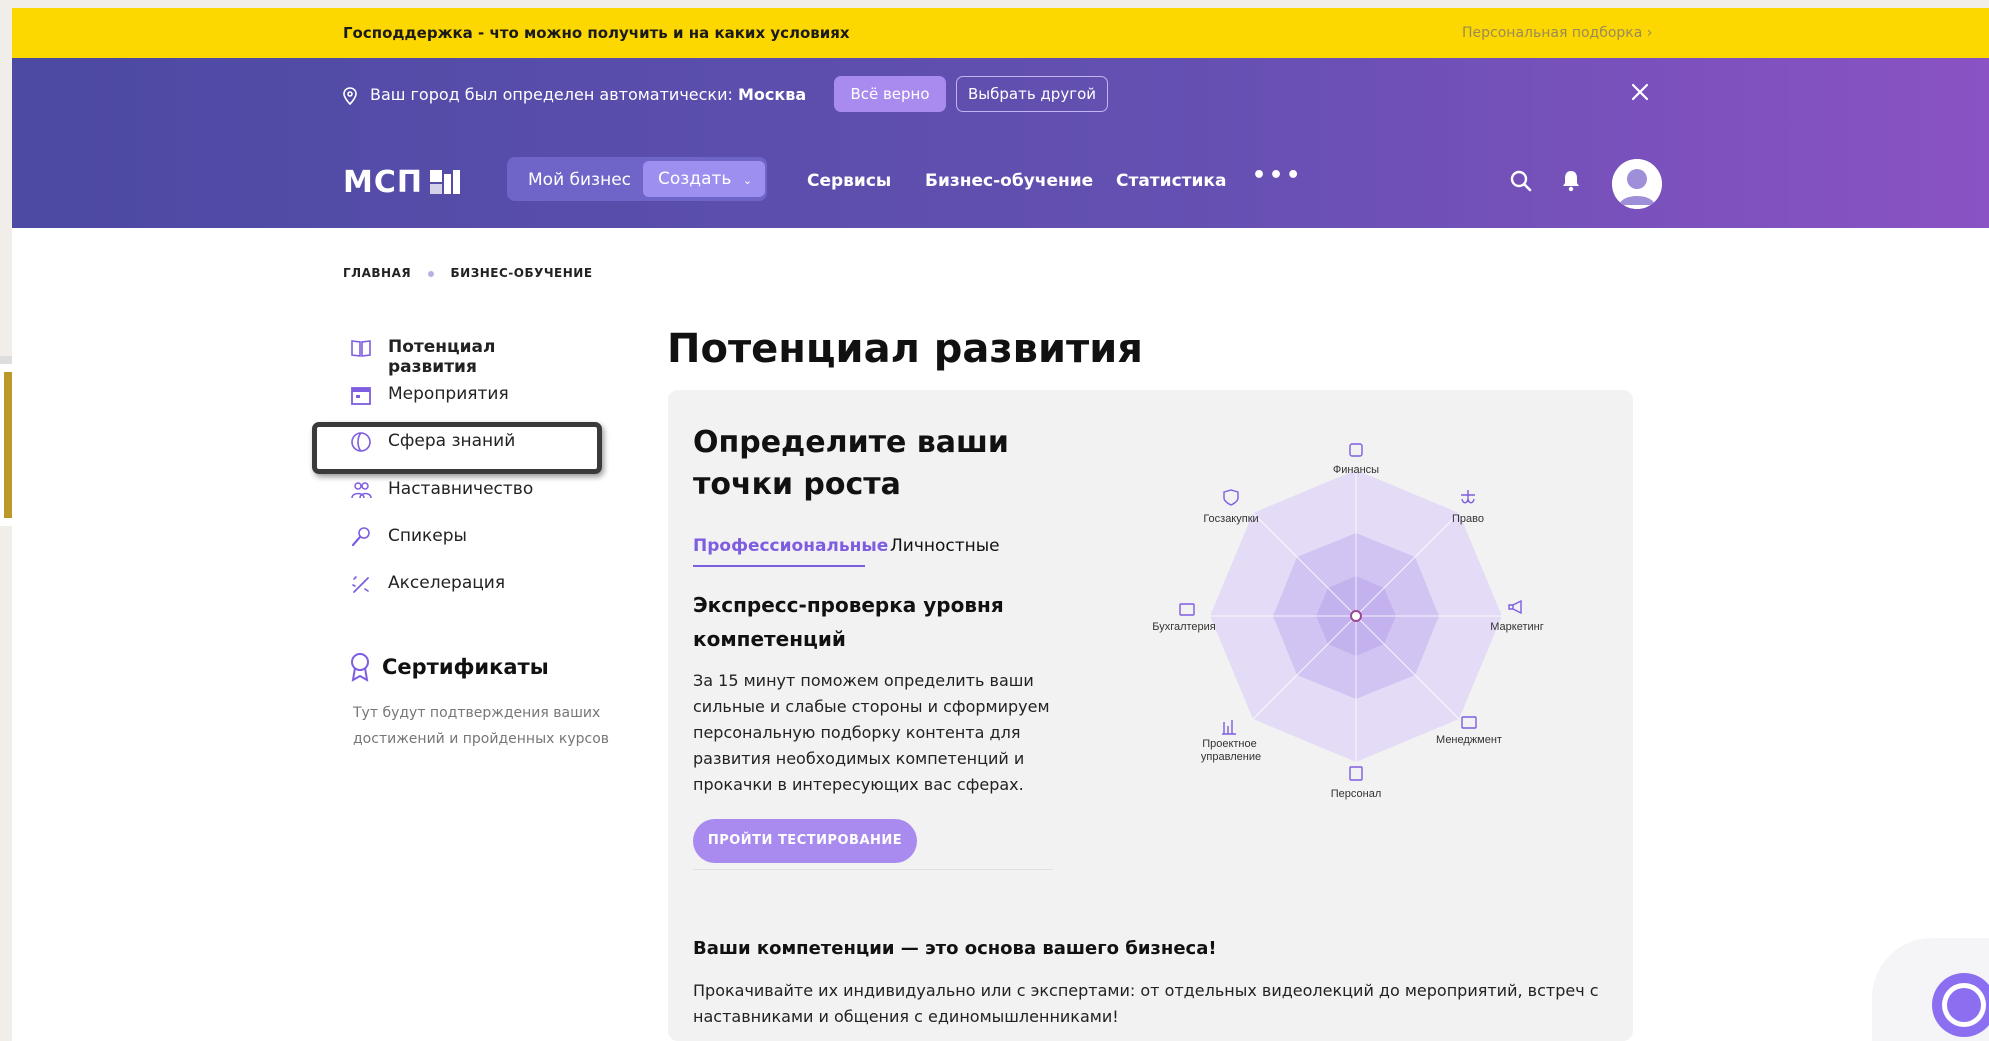 This screenshot has width=1989, height=1041. What do you see at coordinates (1171, 181) in the screenshot?
I see `nav-statistics: Статистика` at bounding box center [1171, 181].